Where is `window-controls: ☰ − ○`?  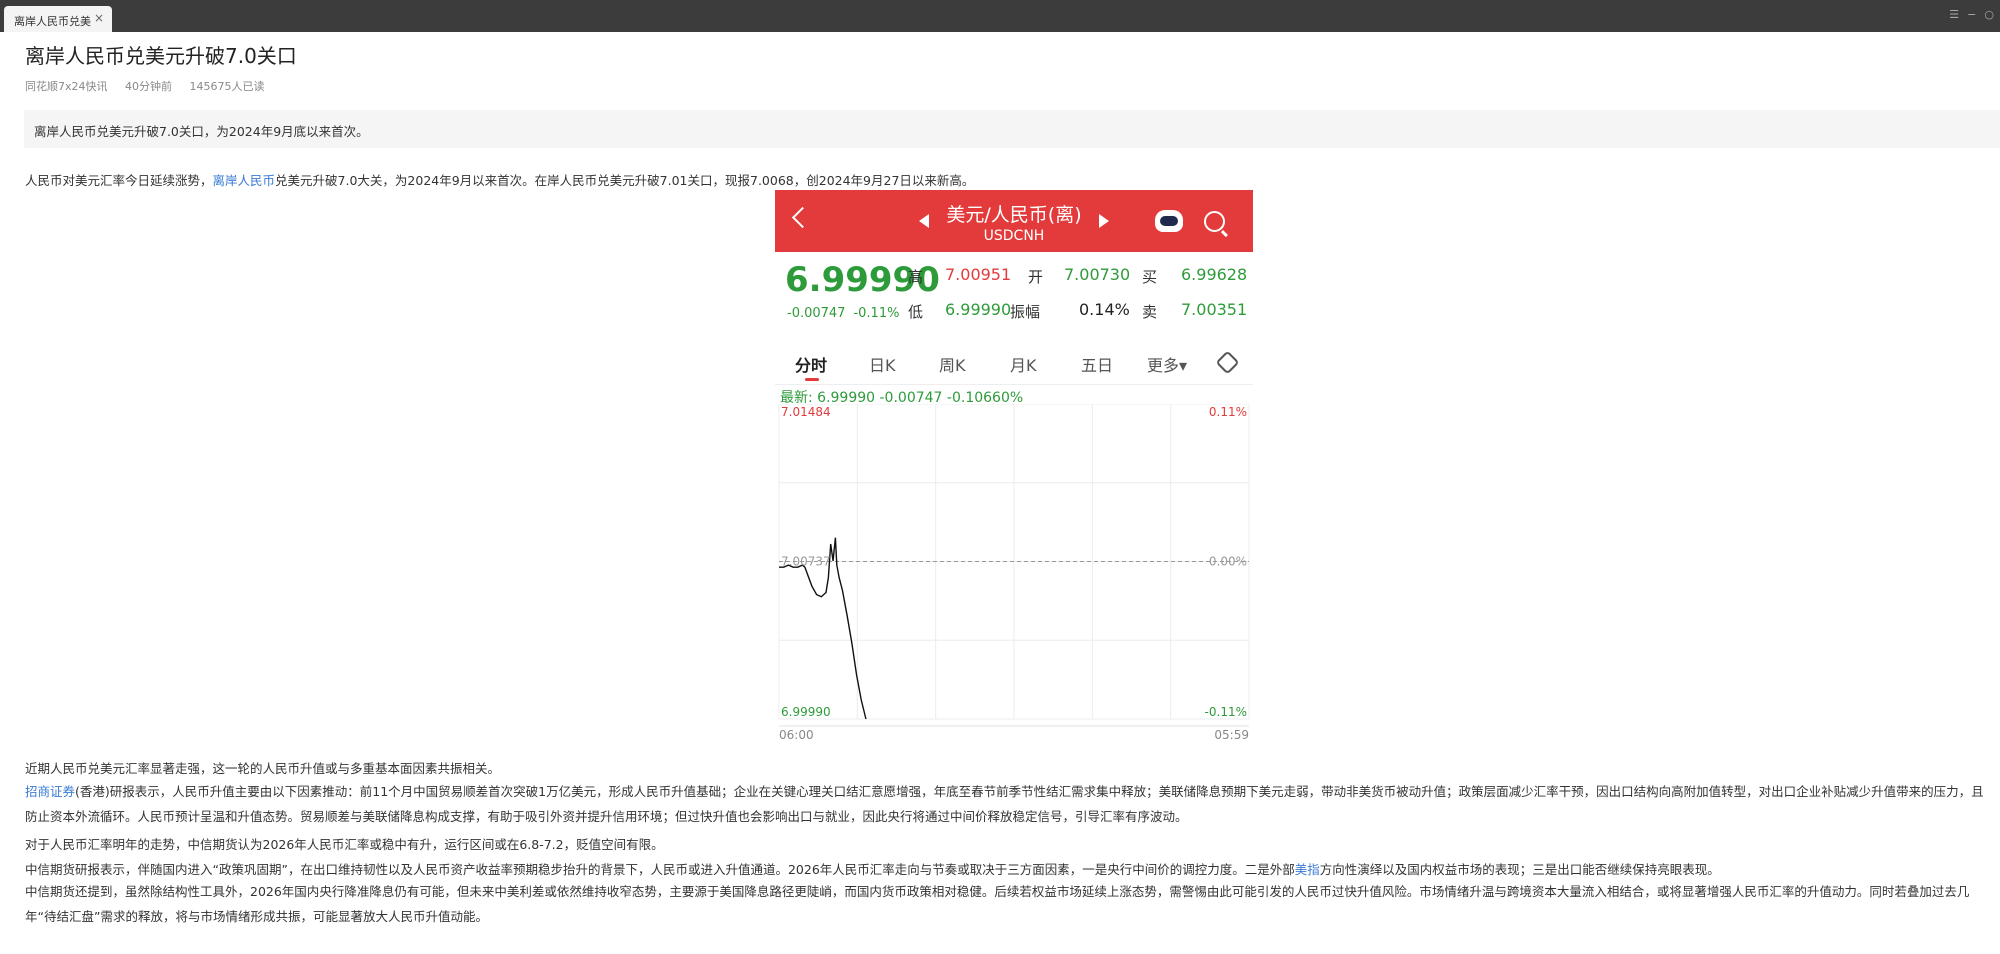 window-controls: ☰ − ○ is located at coordinates (1971, 16).